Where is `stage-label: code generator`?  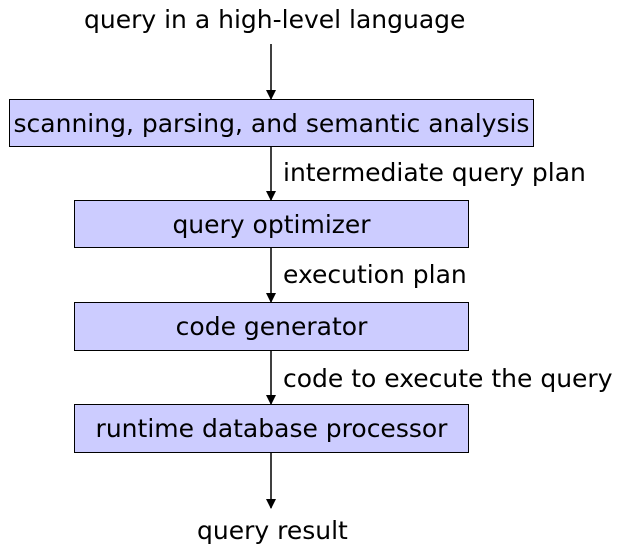
stage-label: code generator is located at coordinates (271, 326).